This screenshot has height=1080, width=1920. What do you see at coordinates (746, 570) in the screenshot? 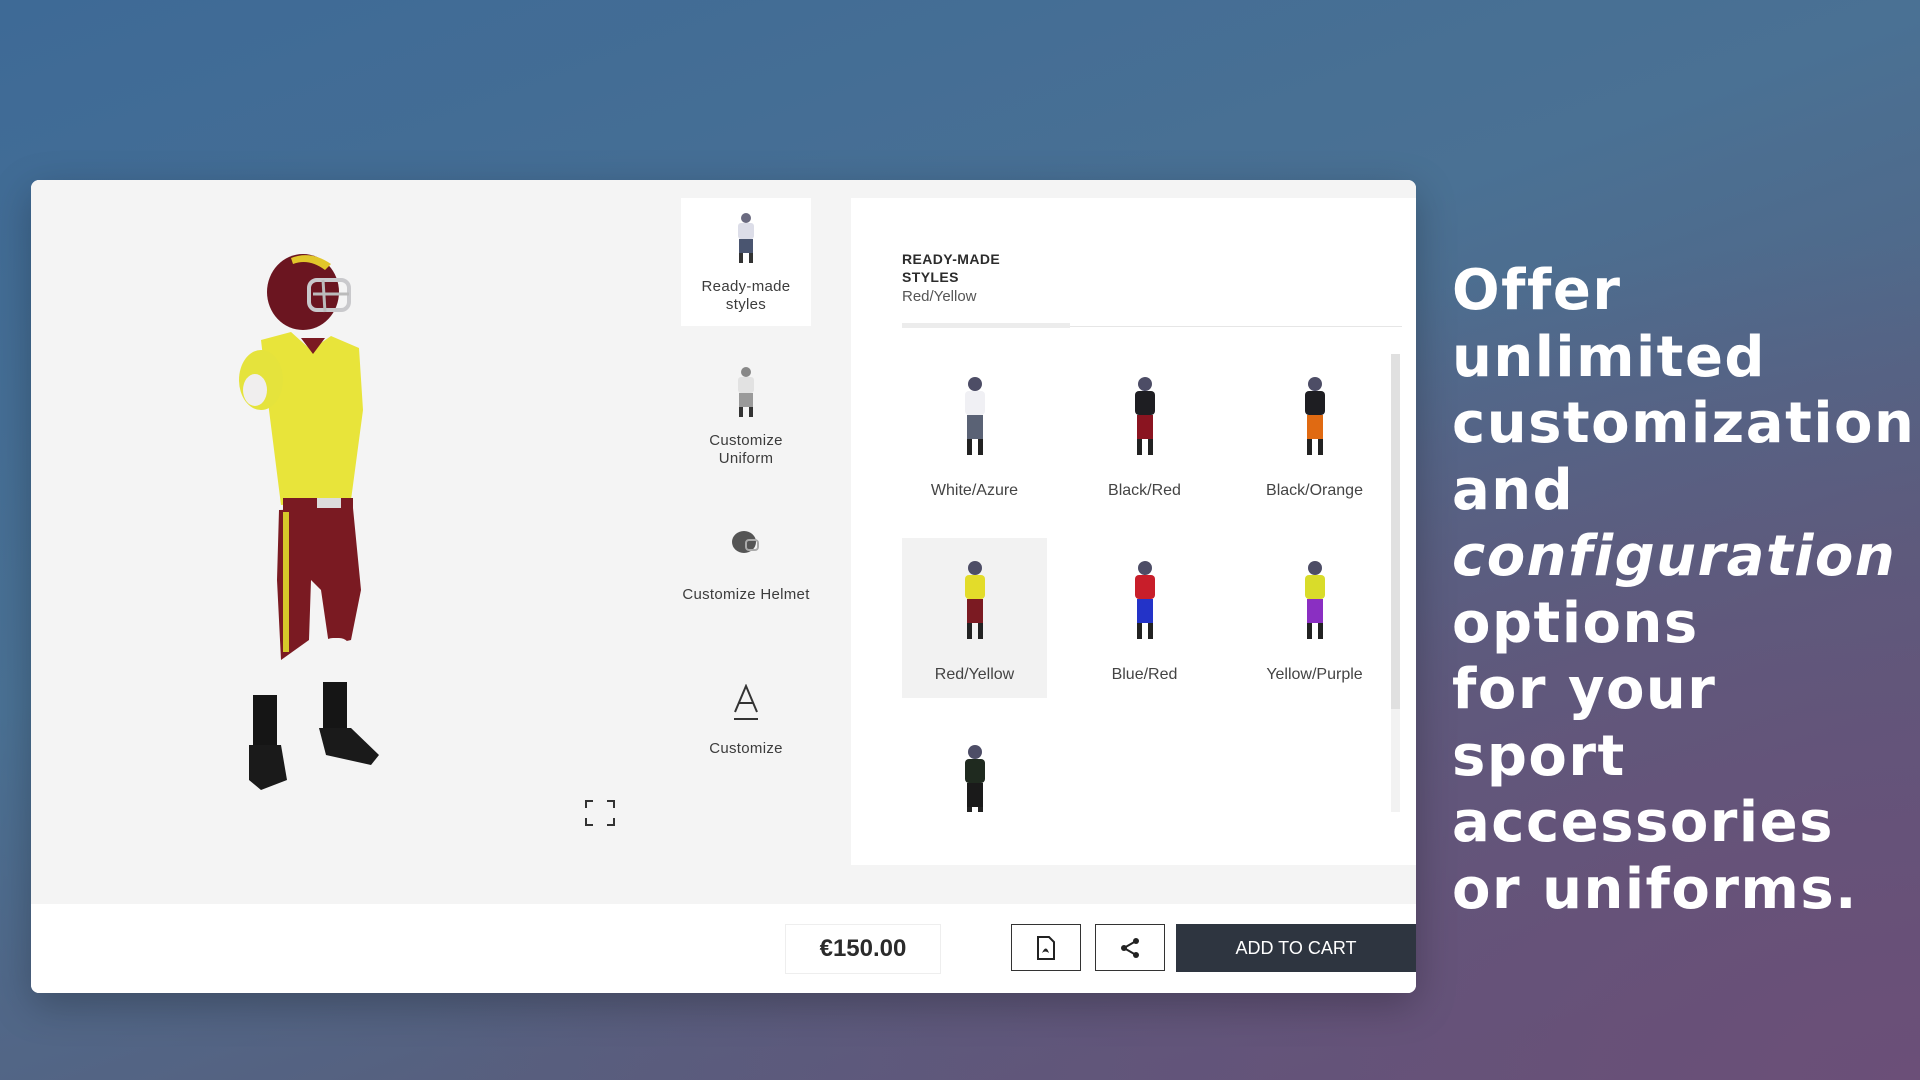
I see `nav-item-customize-helmet: Customize Helmet` at bounding box center [746, 570].